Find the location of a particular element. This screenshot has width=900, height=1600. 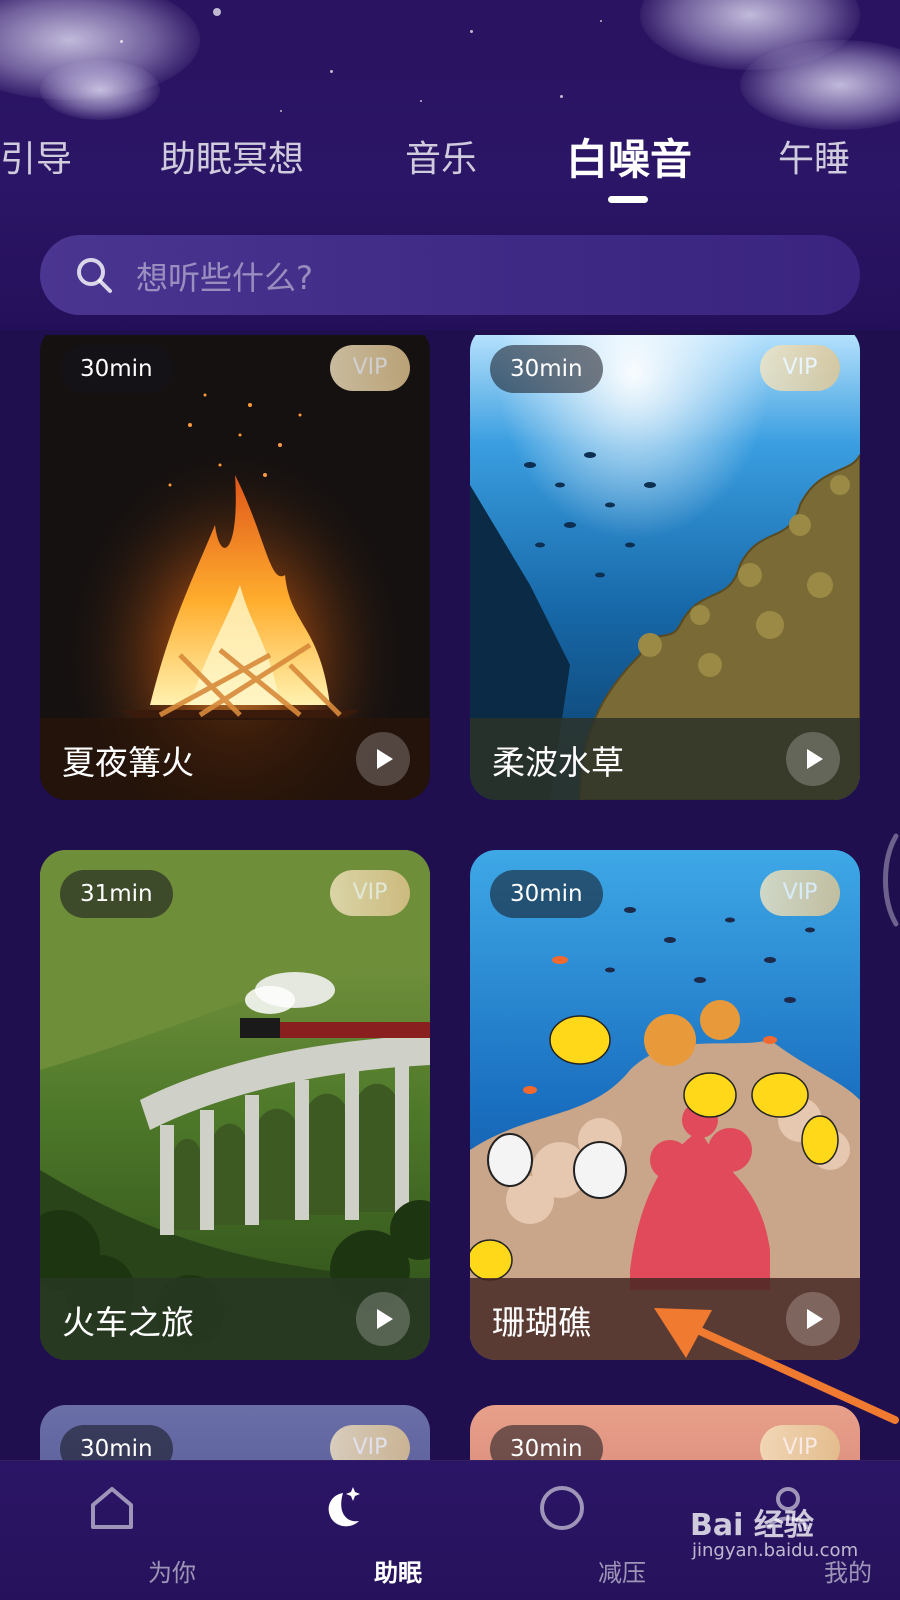

baidu-jingyan-watermark: Bai 经验 jingyan.baidu.com is located at coordinates (790, 1540).